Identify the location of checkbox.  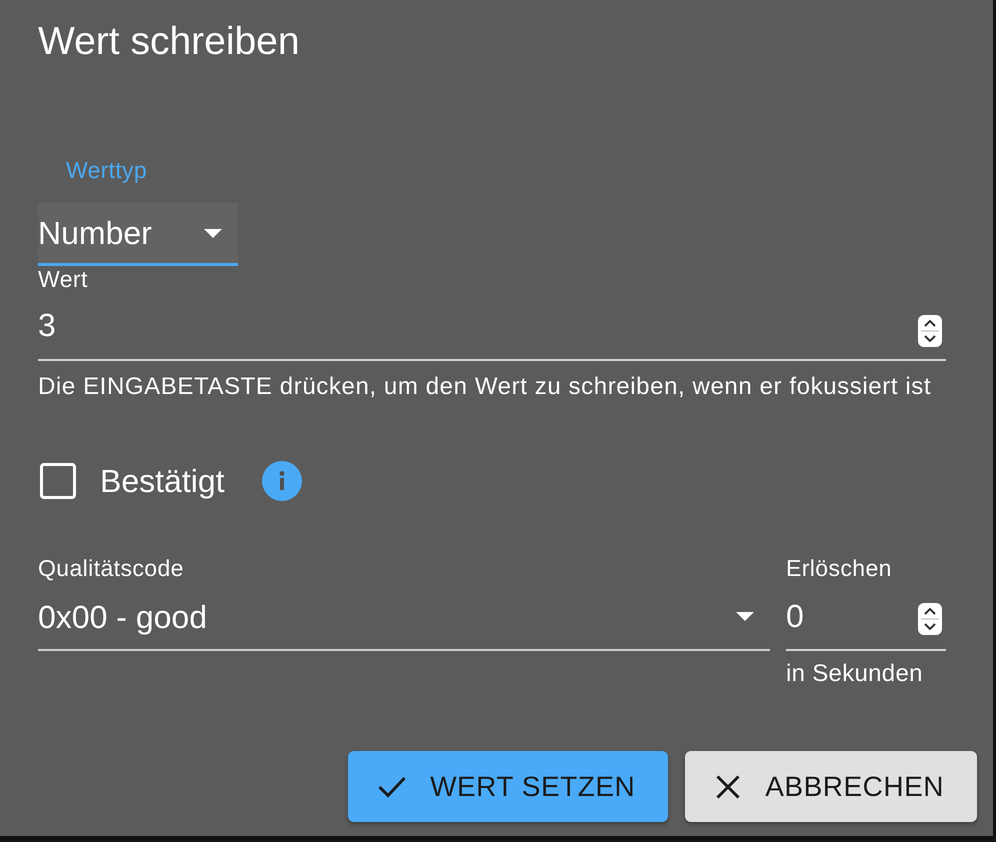
(58, 481).